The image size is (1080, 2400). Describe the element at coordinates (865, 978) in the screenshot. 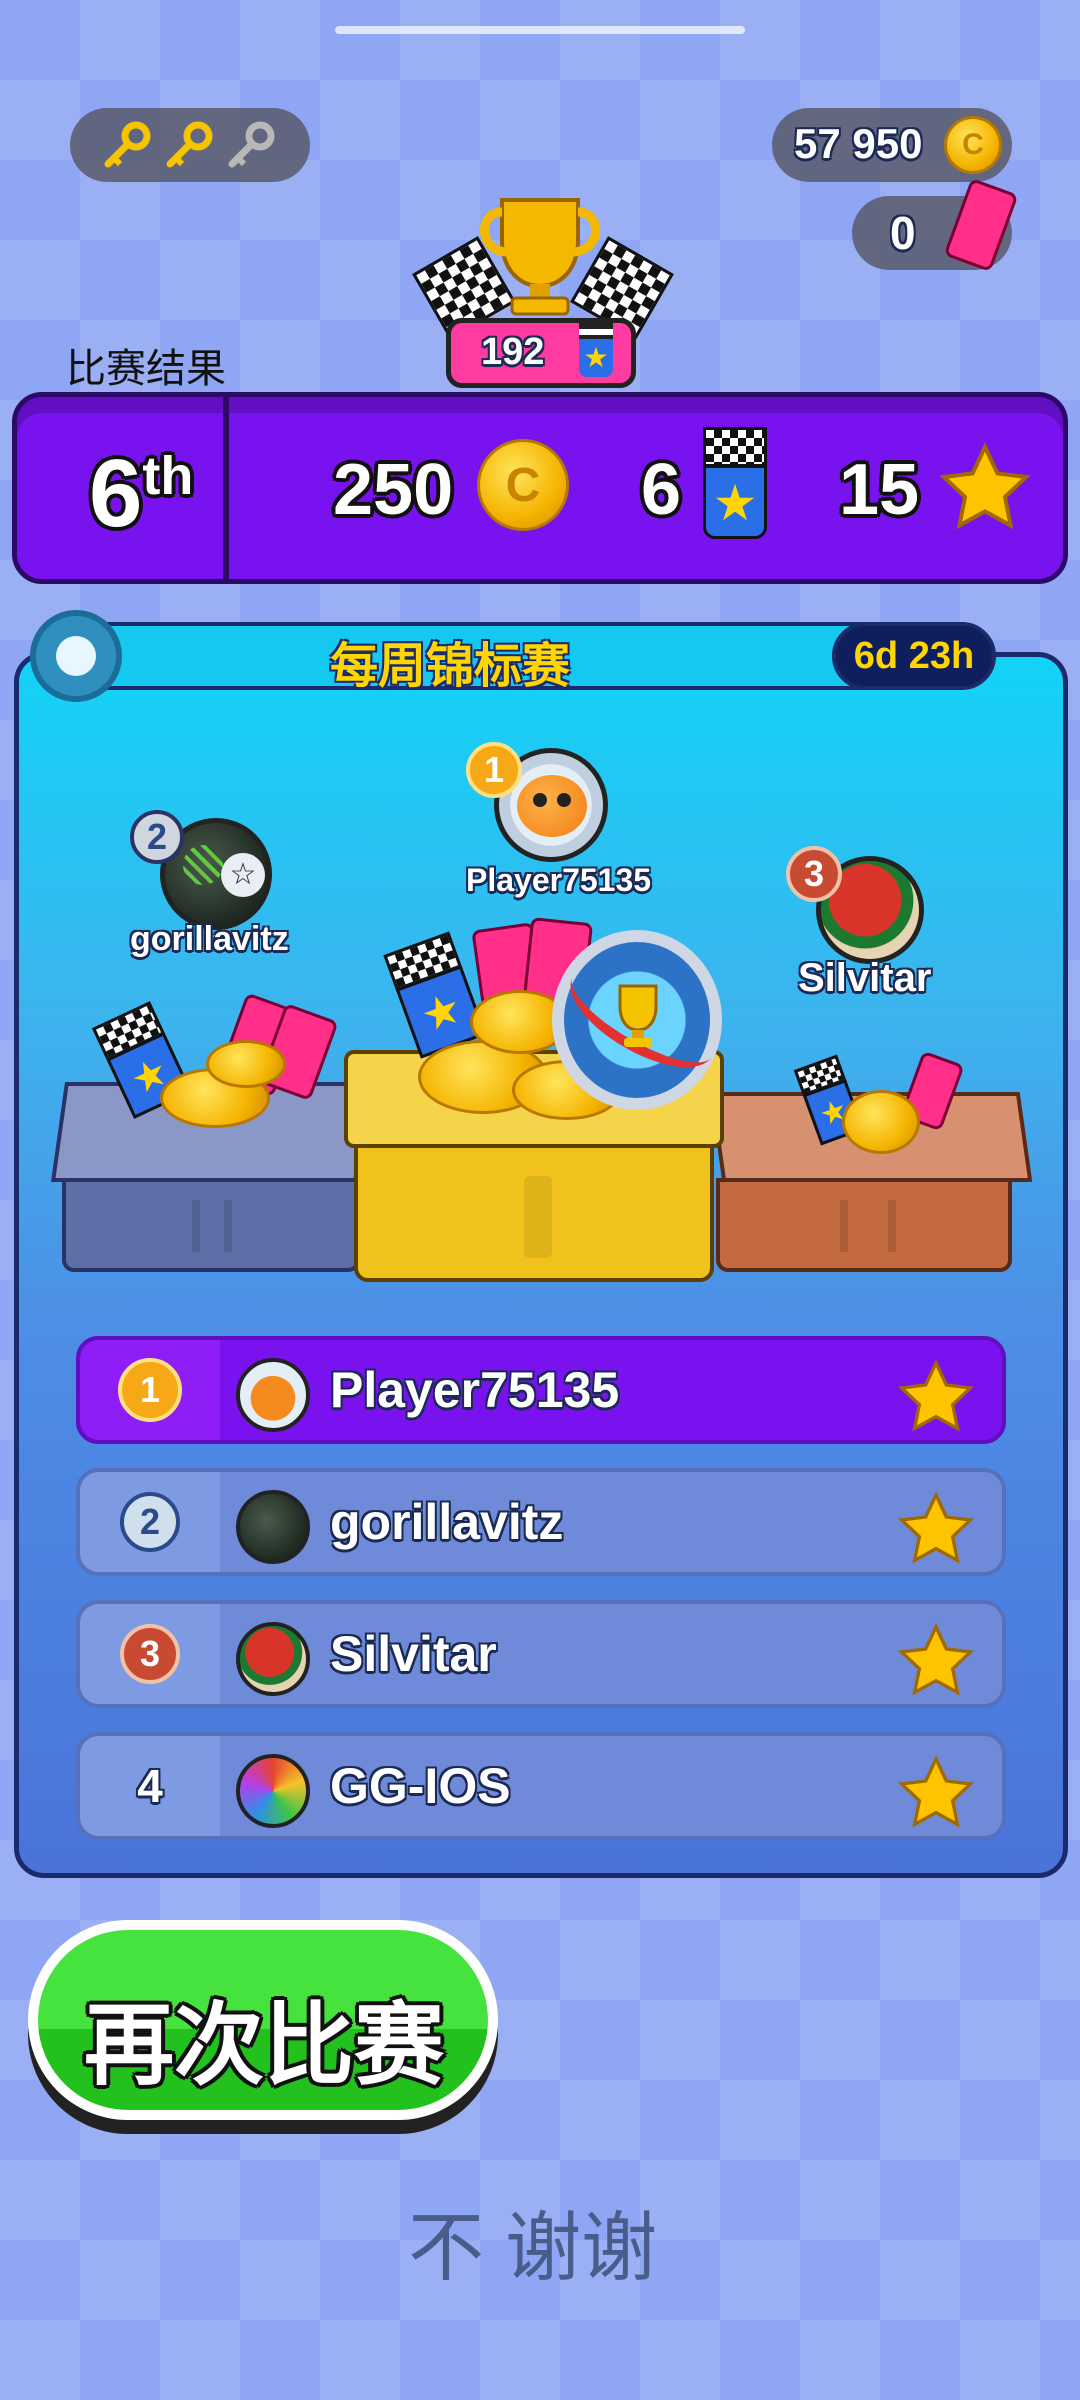

I see `podium-name-third: Silvitar` at that location.